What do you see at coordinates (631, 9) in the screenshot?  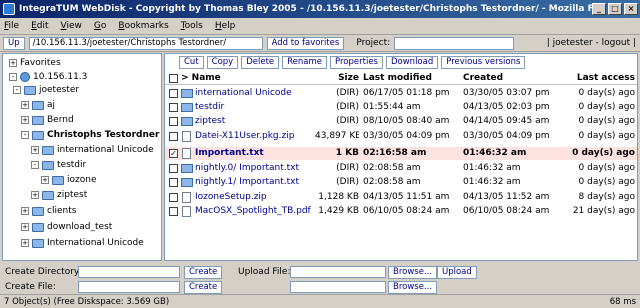 I see `close-button: ×` at bounding box center [631, 9].